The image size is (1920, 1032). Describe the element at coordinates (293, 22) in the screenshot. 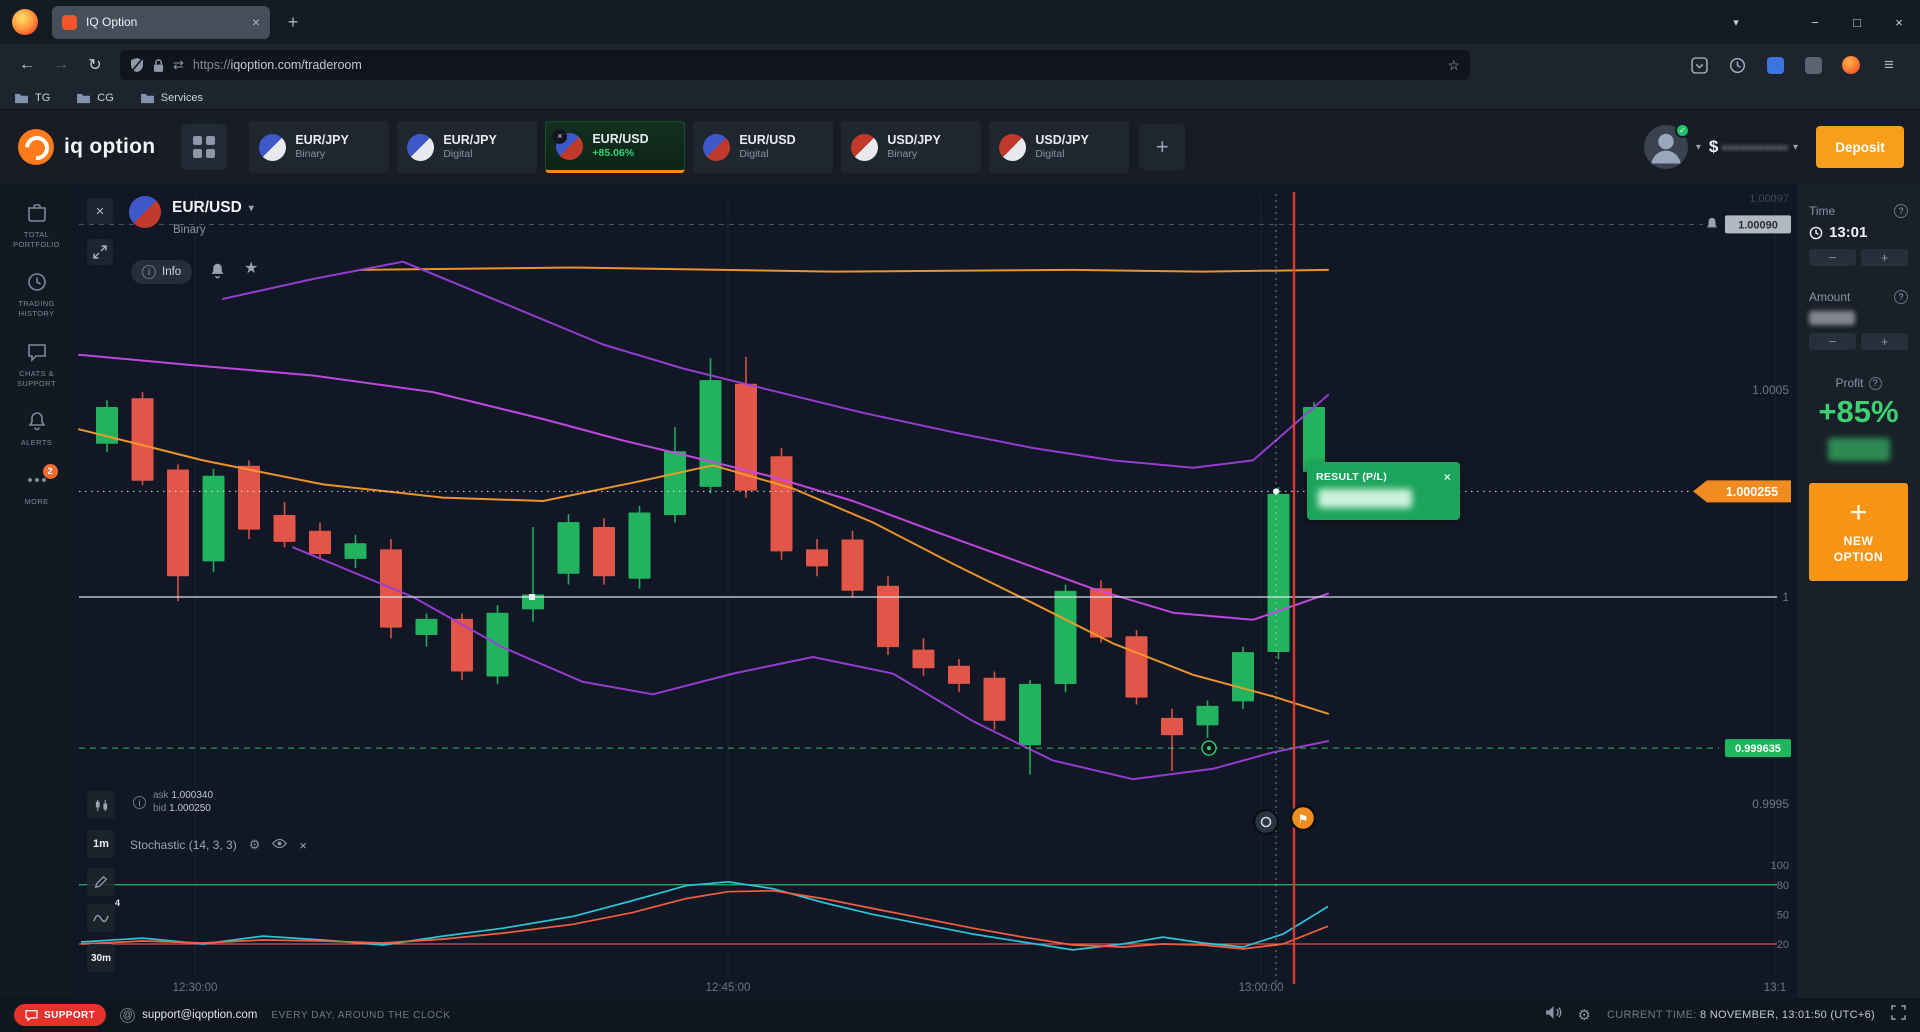

I see `new-tab-button: +` at that location.